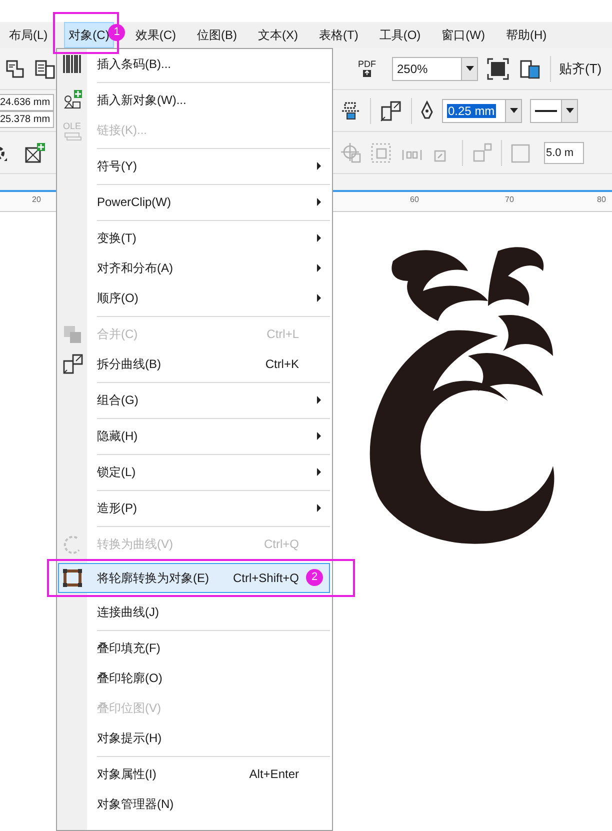 The image size is (612, 831). Describe the element at coordinates (580, 68) in the screenshot. I see `snap-menu: 贴齐(T)` at that location.